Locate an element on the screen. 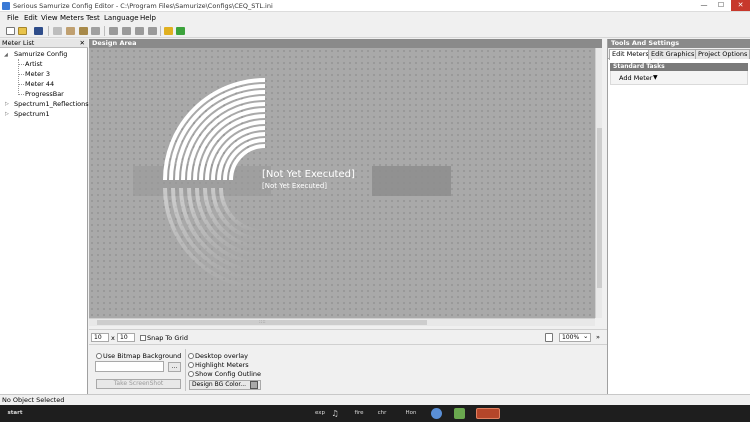 The image size is (750, 422). back-icon is located at coordinates (168, 31).